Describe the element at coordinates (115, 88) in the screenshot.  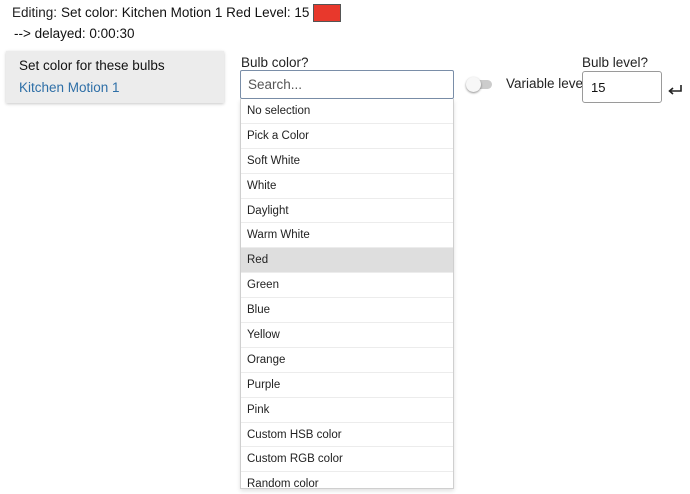
I see `bulb-device-link: Kitchen Motion 1` at that location.